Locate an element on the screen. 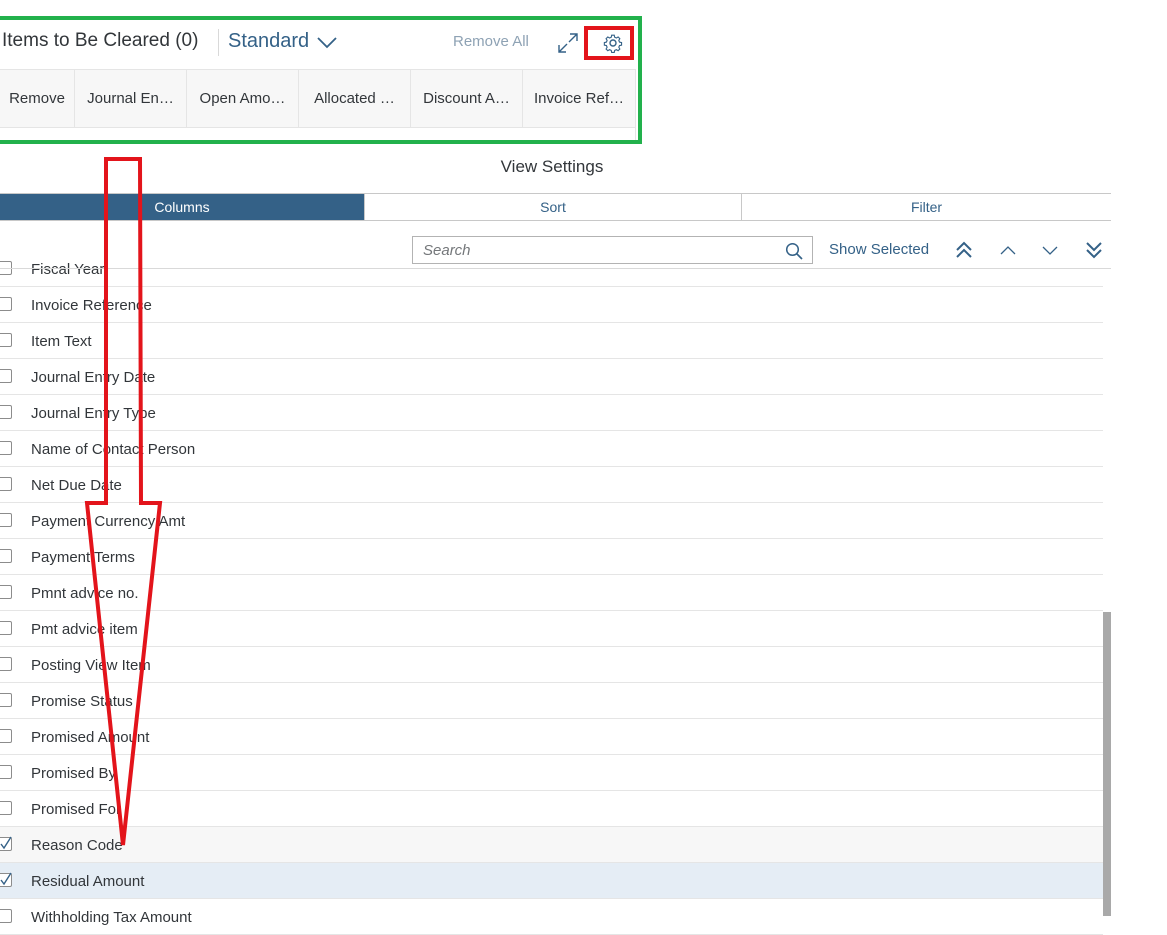 The image size is (1167, 935). list-item-label: Journal Entry Date is located at coordinates (93, 377).